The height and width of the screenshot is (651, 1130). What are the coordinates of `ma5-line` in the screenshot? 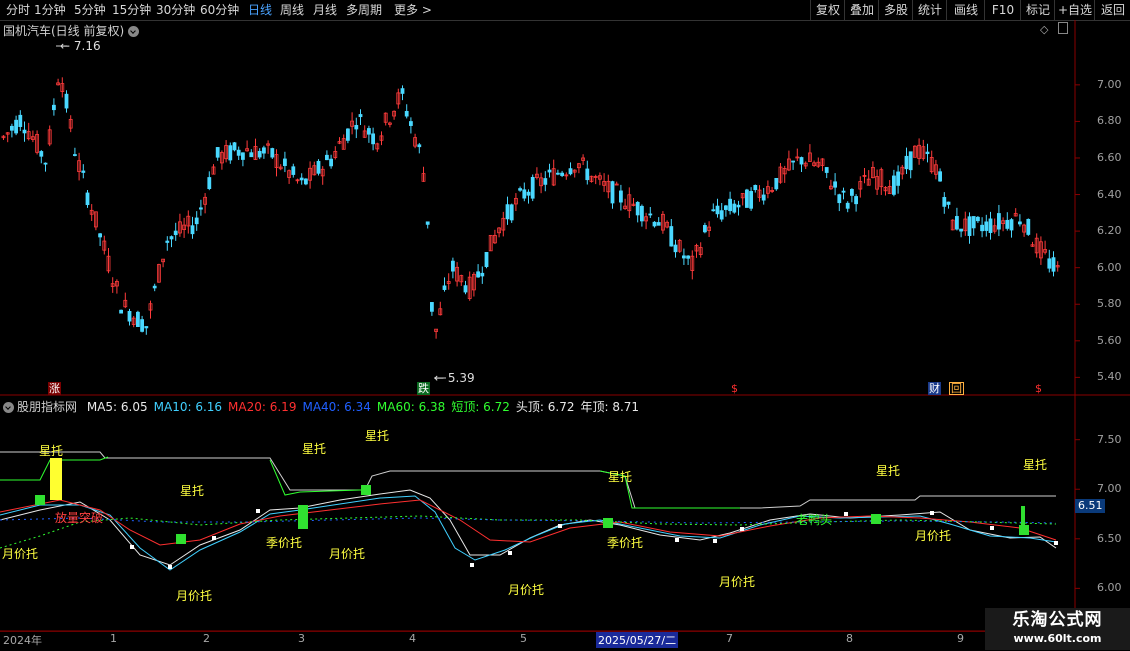 It's located at (528, 527).